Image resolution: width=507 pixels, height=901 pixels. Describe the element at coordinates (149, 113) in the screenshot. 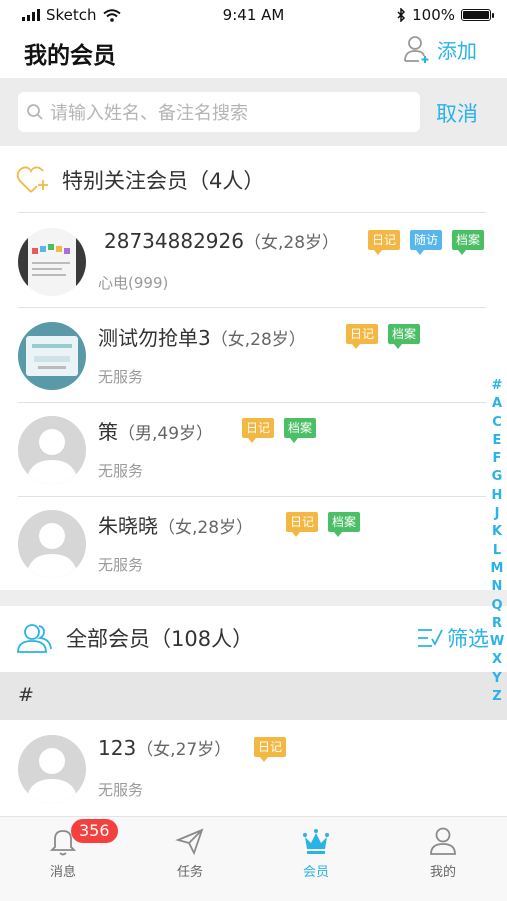

I see `search-placeholder: 请输入姓名、备注名搜索` at that location.